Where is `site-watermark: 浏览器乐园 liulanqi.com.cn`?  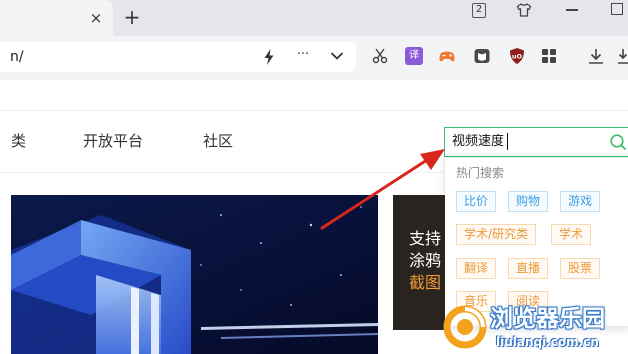
site-watermark: 浏览器乐园 liulanqi.com.cn is located at coordinates (535, 327).